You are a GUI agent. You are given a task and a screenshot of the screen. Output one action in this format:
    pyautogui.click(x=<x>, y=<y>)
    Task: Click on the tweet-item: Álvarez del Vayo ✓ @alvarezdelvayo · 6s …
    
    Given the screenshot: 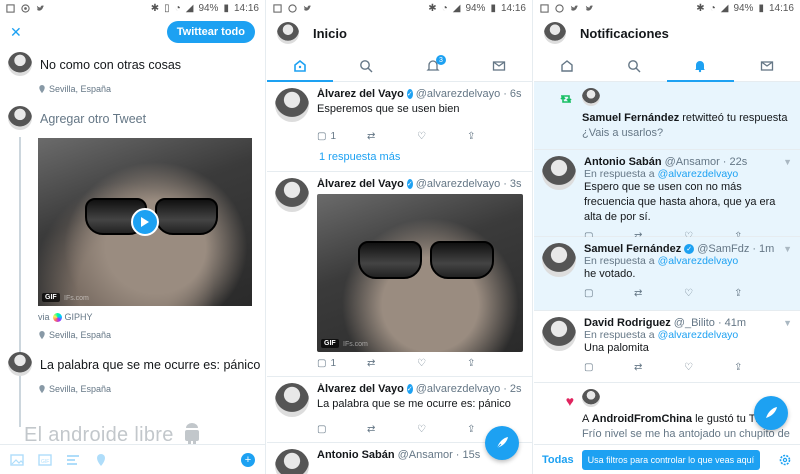 What is the action you would take?
    pyautogui.click(x=399, y=115)
    